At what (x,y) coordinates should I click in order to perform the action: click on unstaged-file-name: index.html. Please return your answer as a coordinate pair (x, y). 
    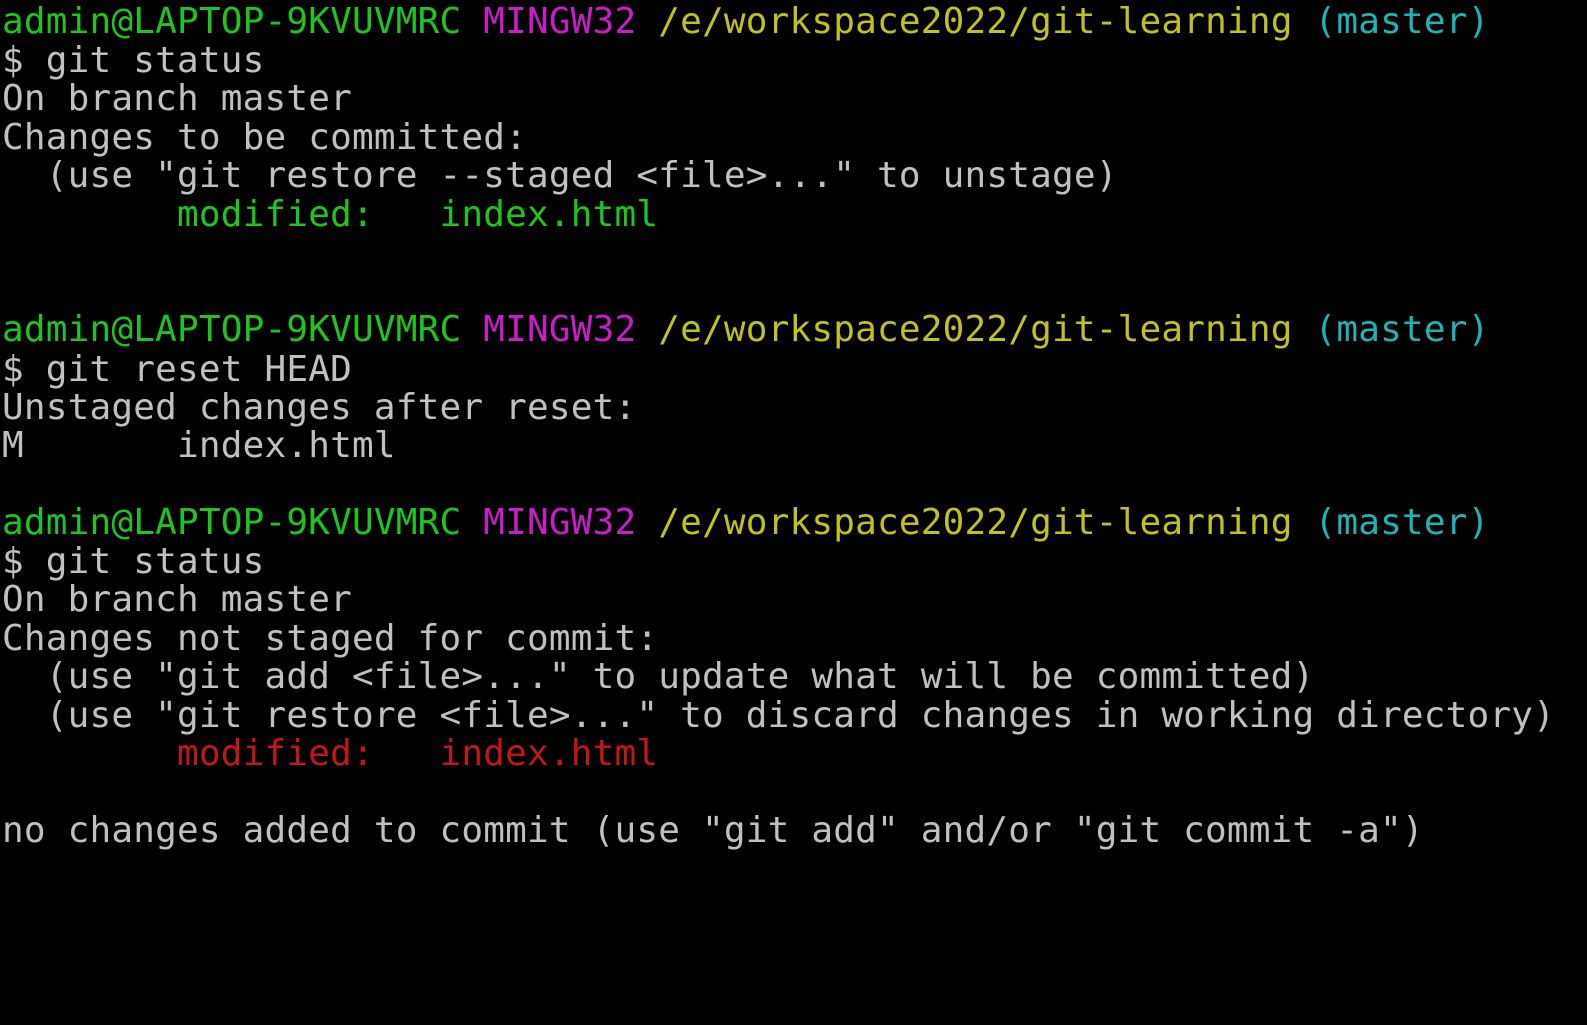
    Looking at the image, I should click on (516, 753).